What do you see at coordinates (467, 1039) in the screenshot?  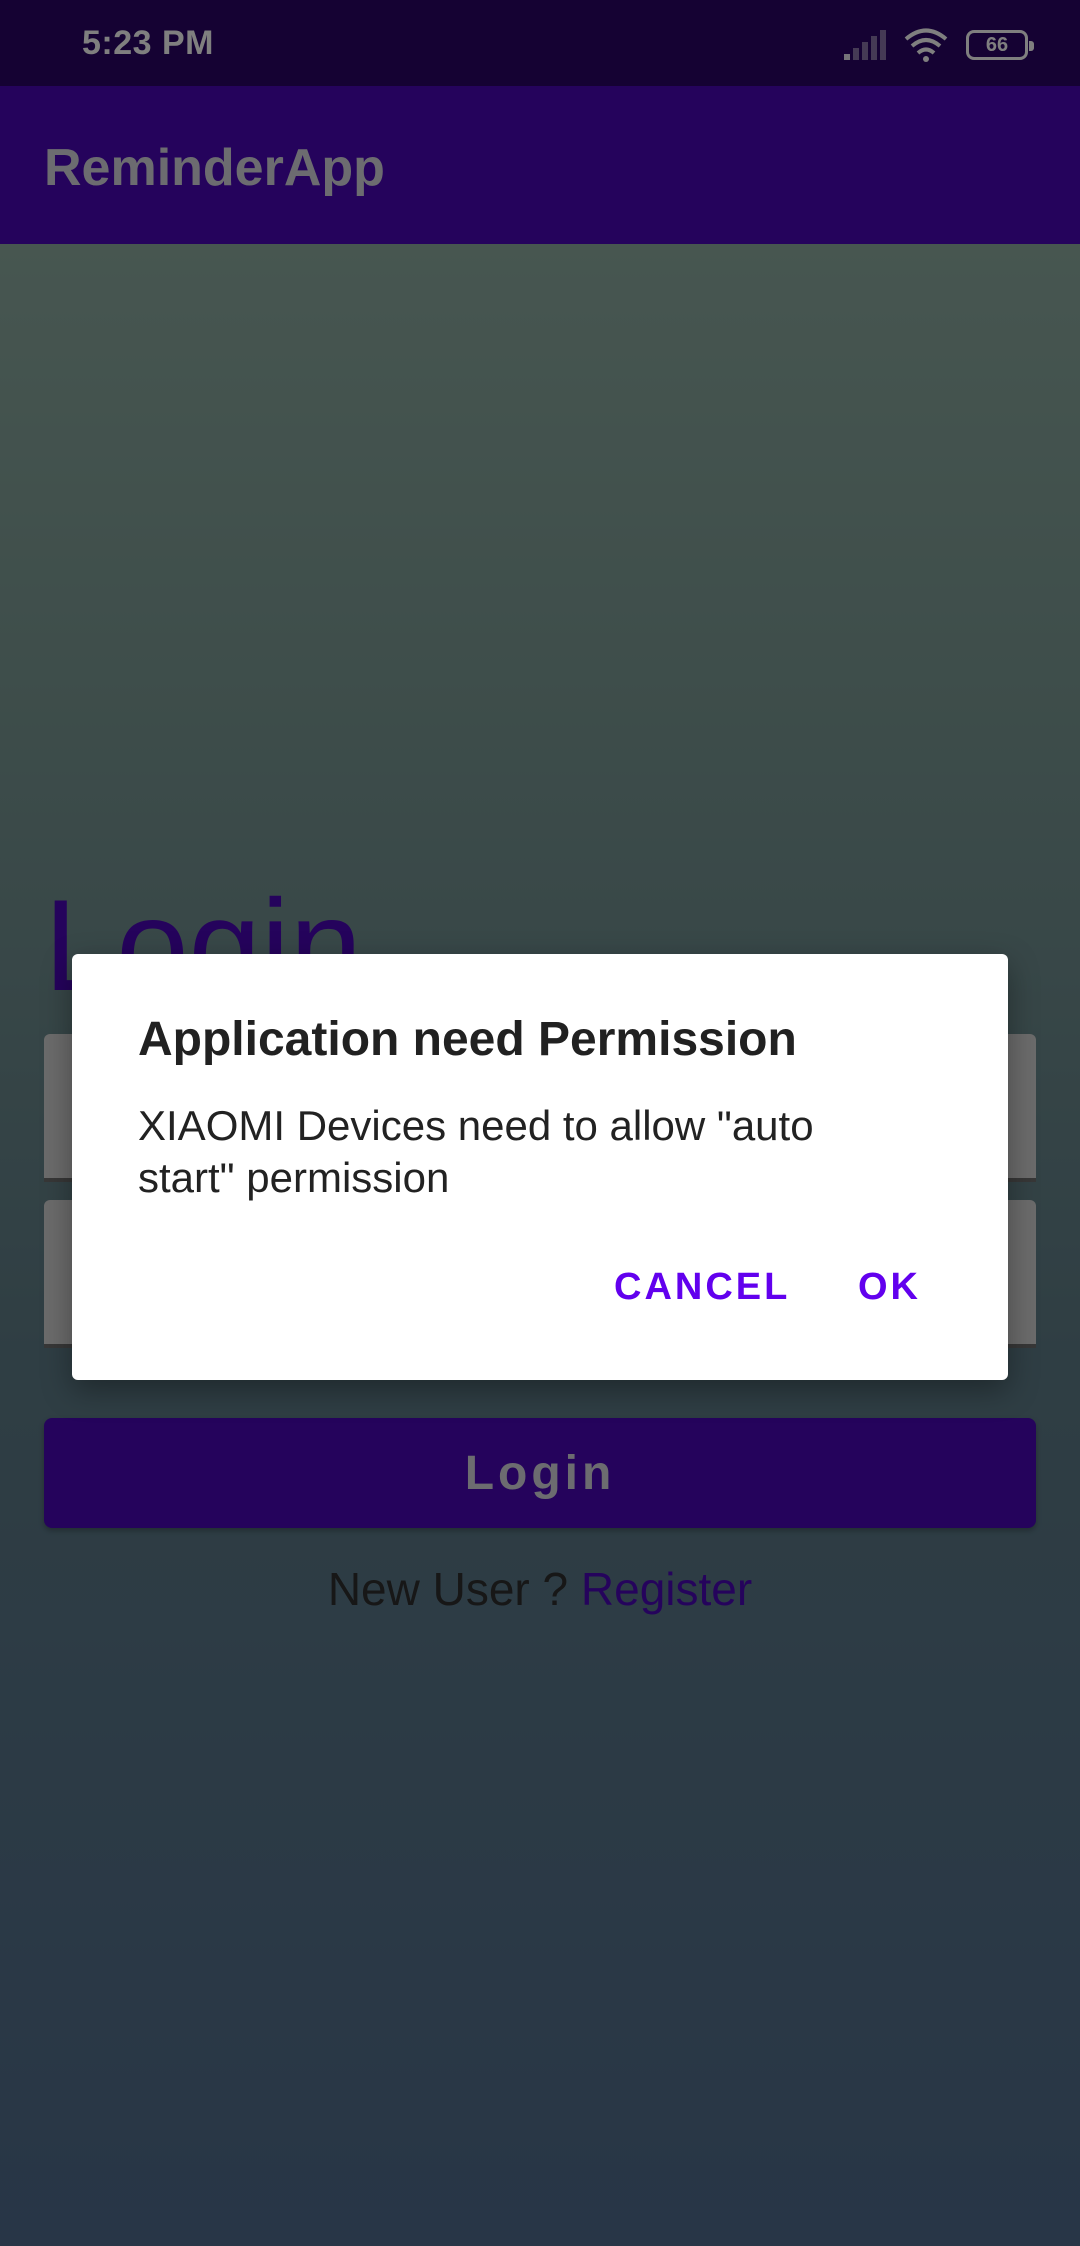 I see `dialog-title: Application need Permission` at bounding box center [467, 1039].